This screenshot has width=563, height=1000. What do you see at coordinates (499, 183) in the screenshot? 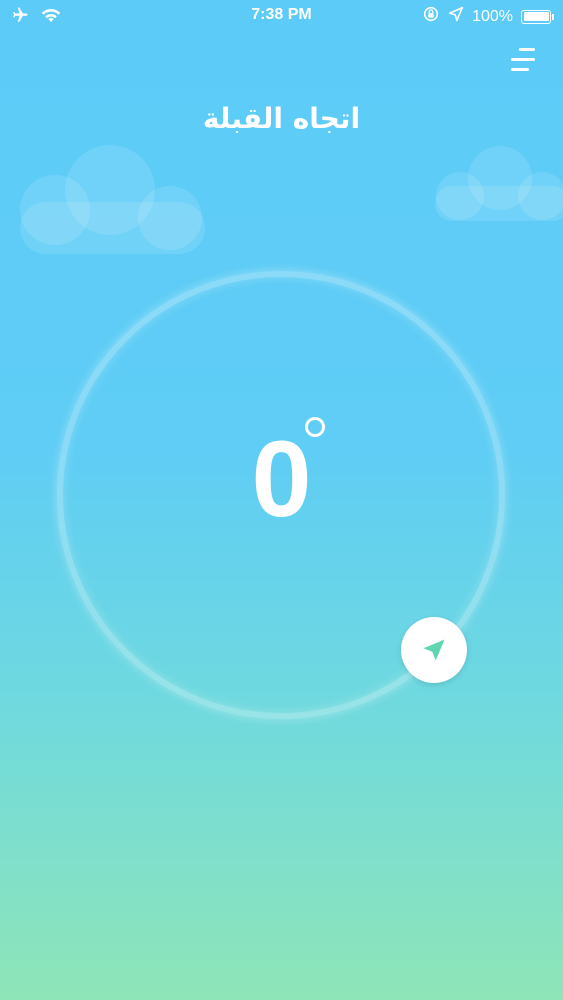
I see `cloud-right-icon` at bounding box center [499, 183].